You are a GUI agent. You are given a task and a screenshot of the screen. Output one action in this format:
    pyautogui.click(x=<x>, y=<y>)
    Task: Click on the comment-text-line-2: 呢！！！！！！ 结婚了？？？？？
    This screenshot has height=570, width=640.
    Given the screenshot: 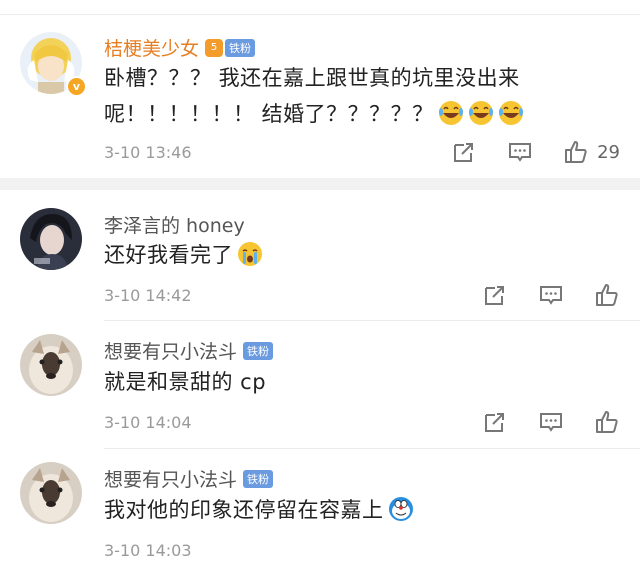 What is the action you would take?
    pyautogui.click(x=360, y=114)
    